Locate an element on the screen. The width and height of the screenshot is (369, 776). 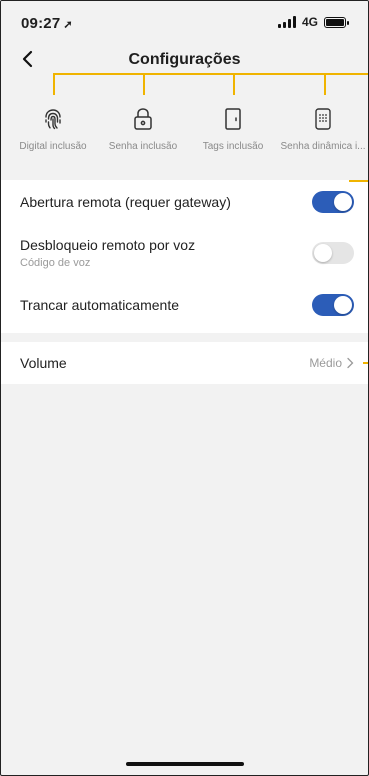
status-indicators: 4G is located at coordinates (313, 22).